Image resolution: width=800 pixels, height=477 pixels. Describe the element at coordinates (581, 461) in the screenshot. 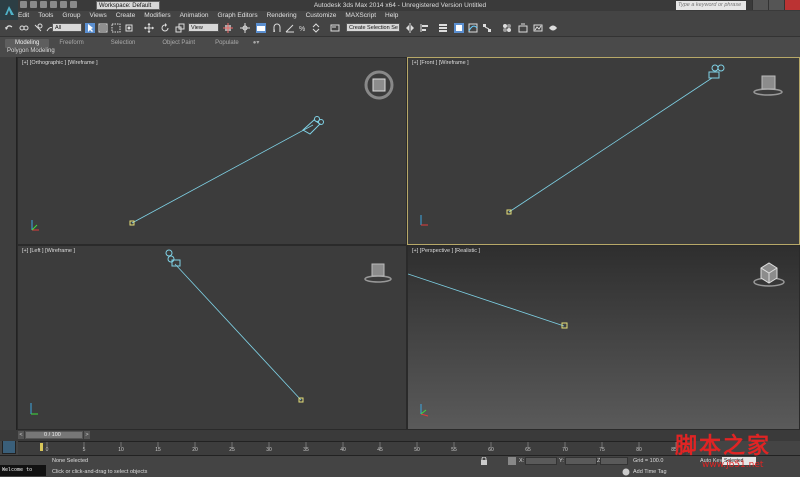

I see `y-coord-field` at that location.